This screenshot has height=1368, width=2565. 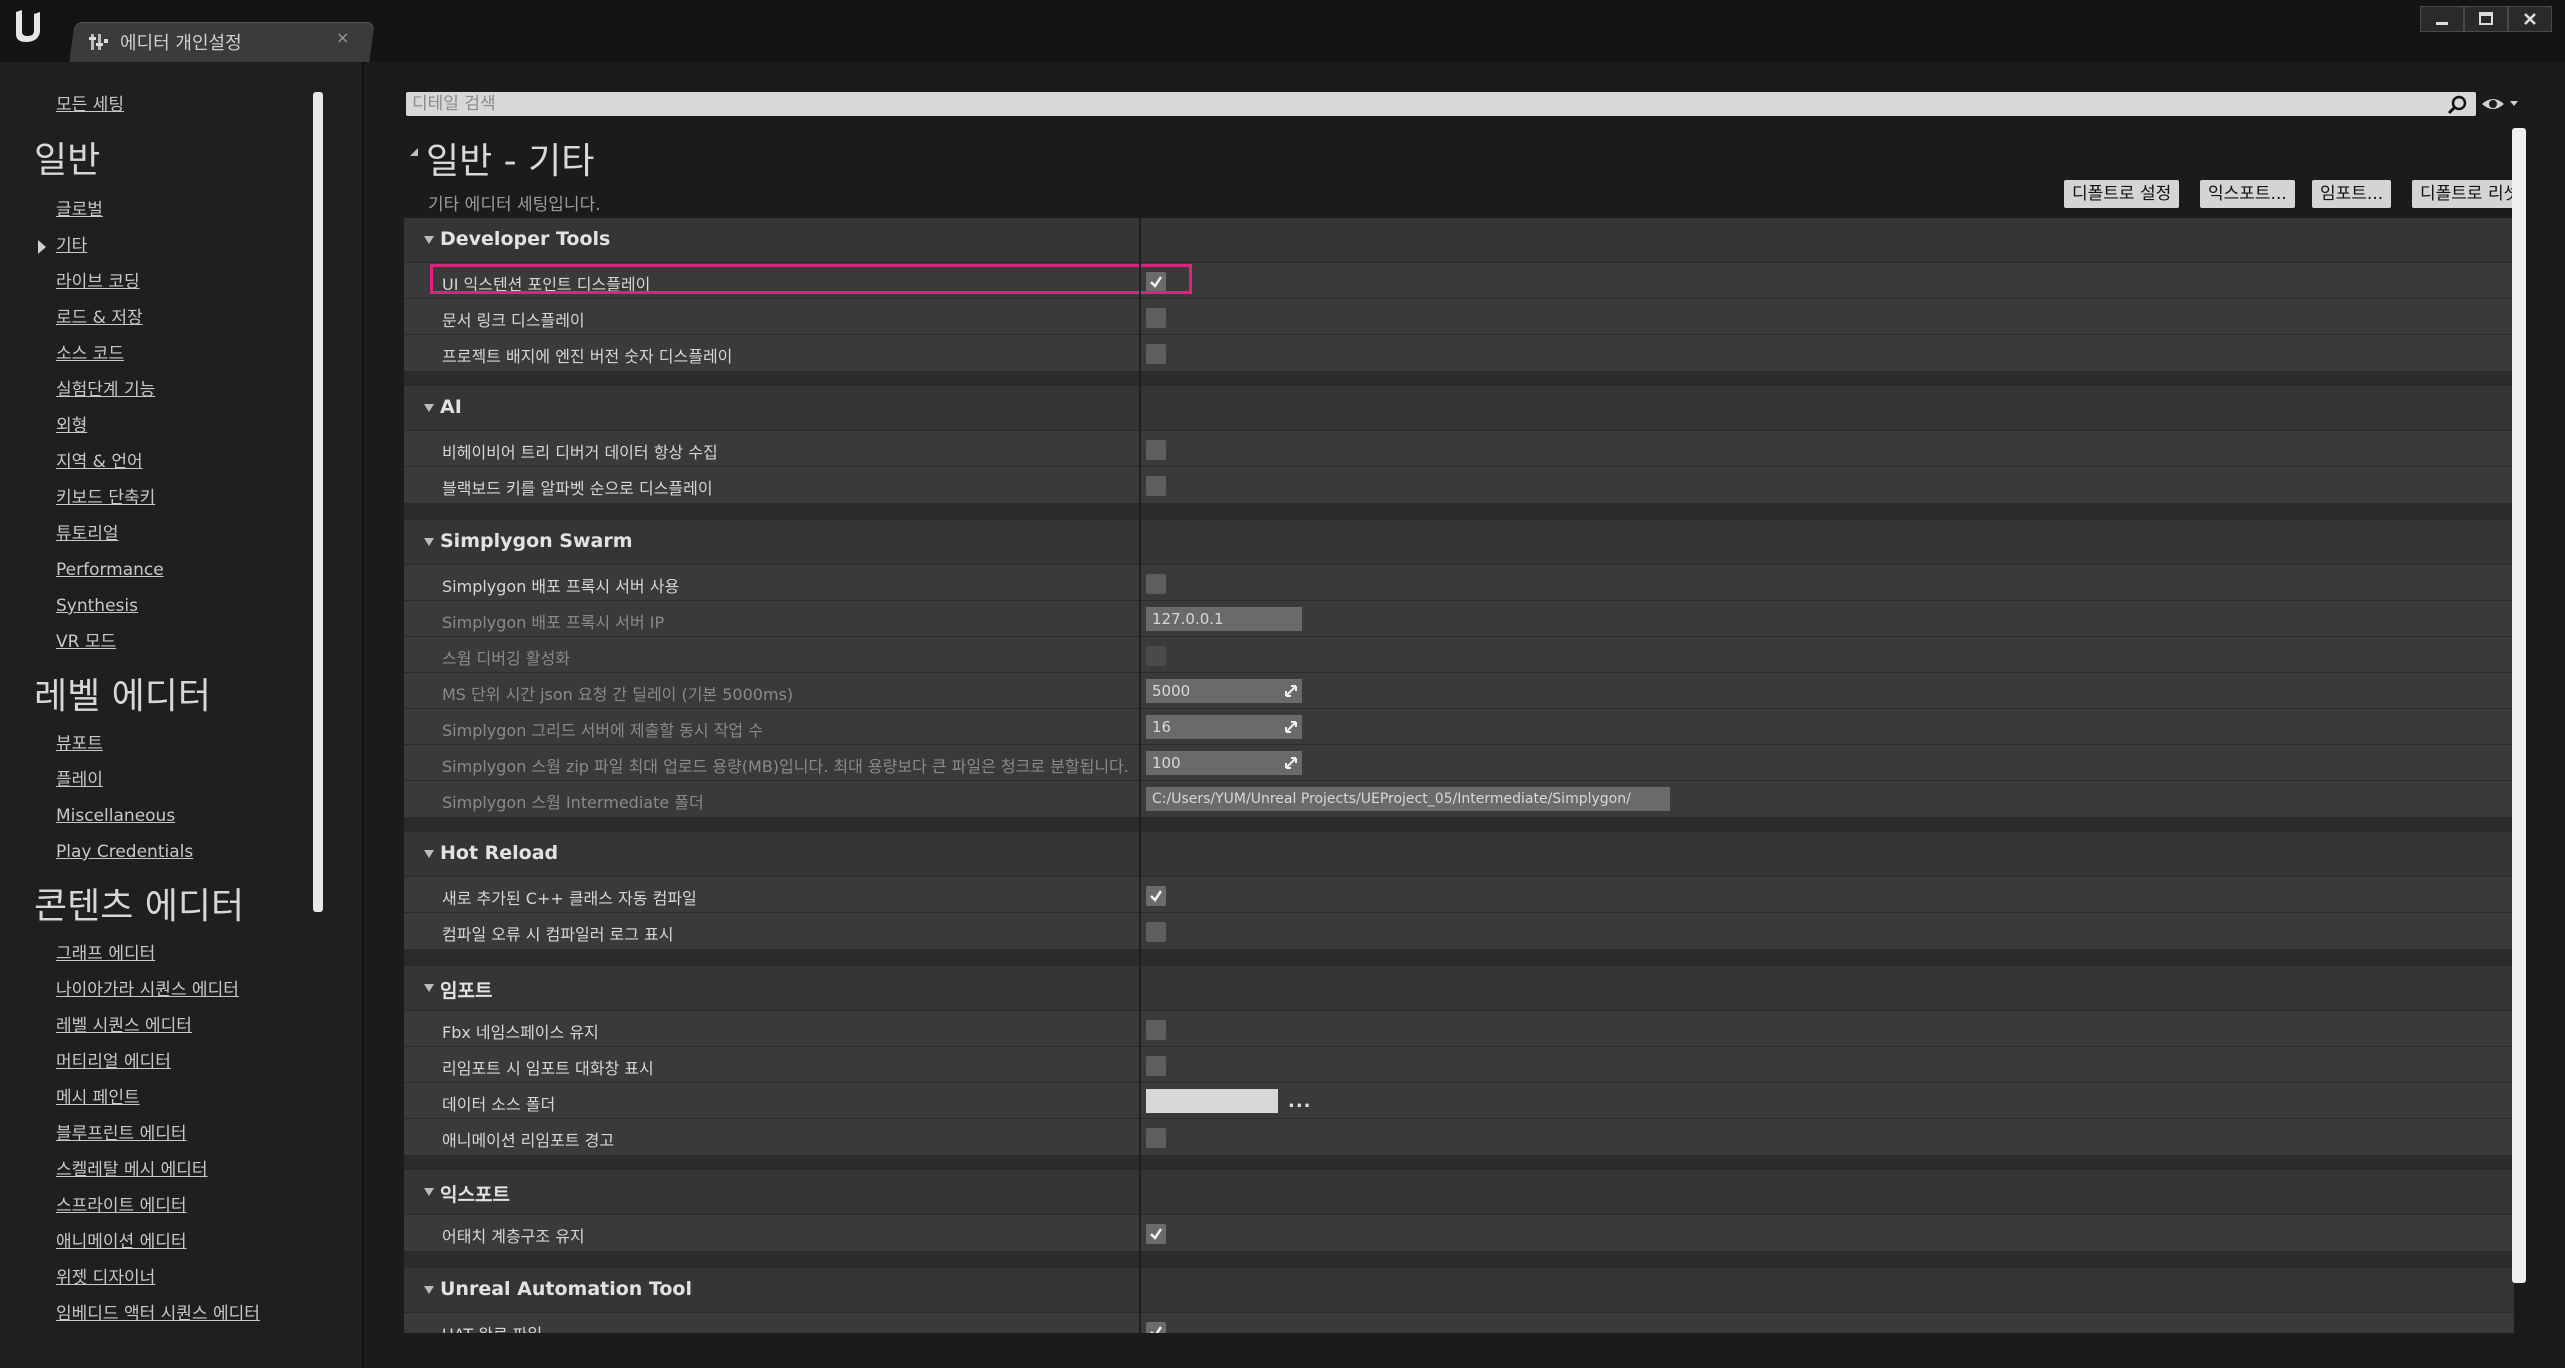 What do you see at coordinates (105, 498) in the screenshot?
I see `sidebar-item: 키보드 단축키` at bounding box center [105, 498].